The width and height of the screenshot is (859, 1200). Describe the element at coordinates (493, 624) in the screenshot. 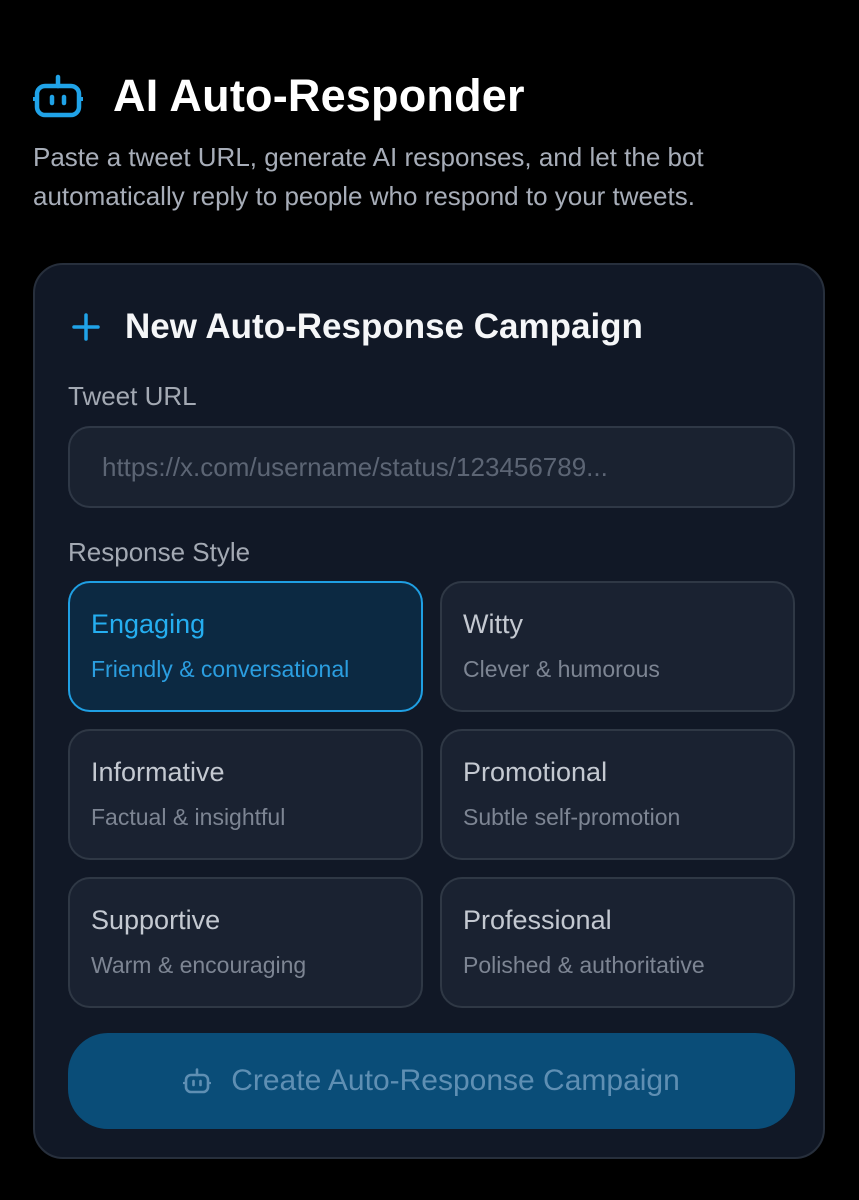

I see `style-option-name: Witty` at that location.